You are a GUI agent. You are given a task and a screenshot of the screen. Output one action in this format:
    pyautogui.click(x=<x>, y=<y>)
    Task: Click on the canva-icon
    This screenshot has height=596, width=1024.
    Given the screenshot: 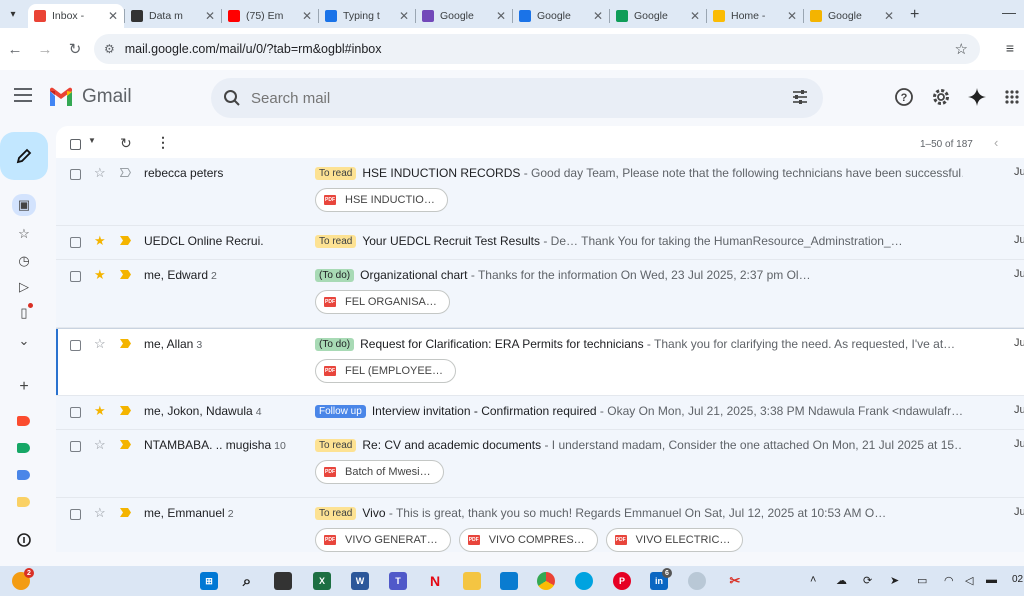 What is the action you would take?
    pyautogui.click(x=584, y=581)
    